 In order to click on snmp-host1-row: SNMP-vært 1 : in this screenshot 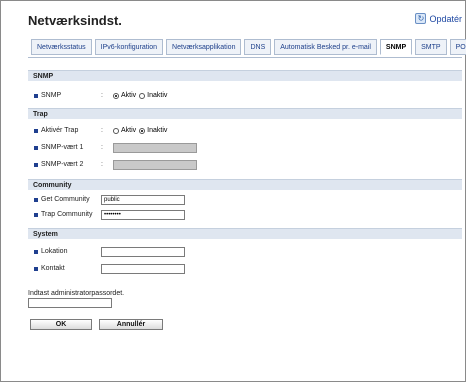, I will do `click(245, 147)`.